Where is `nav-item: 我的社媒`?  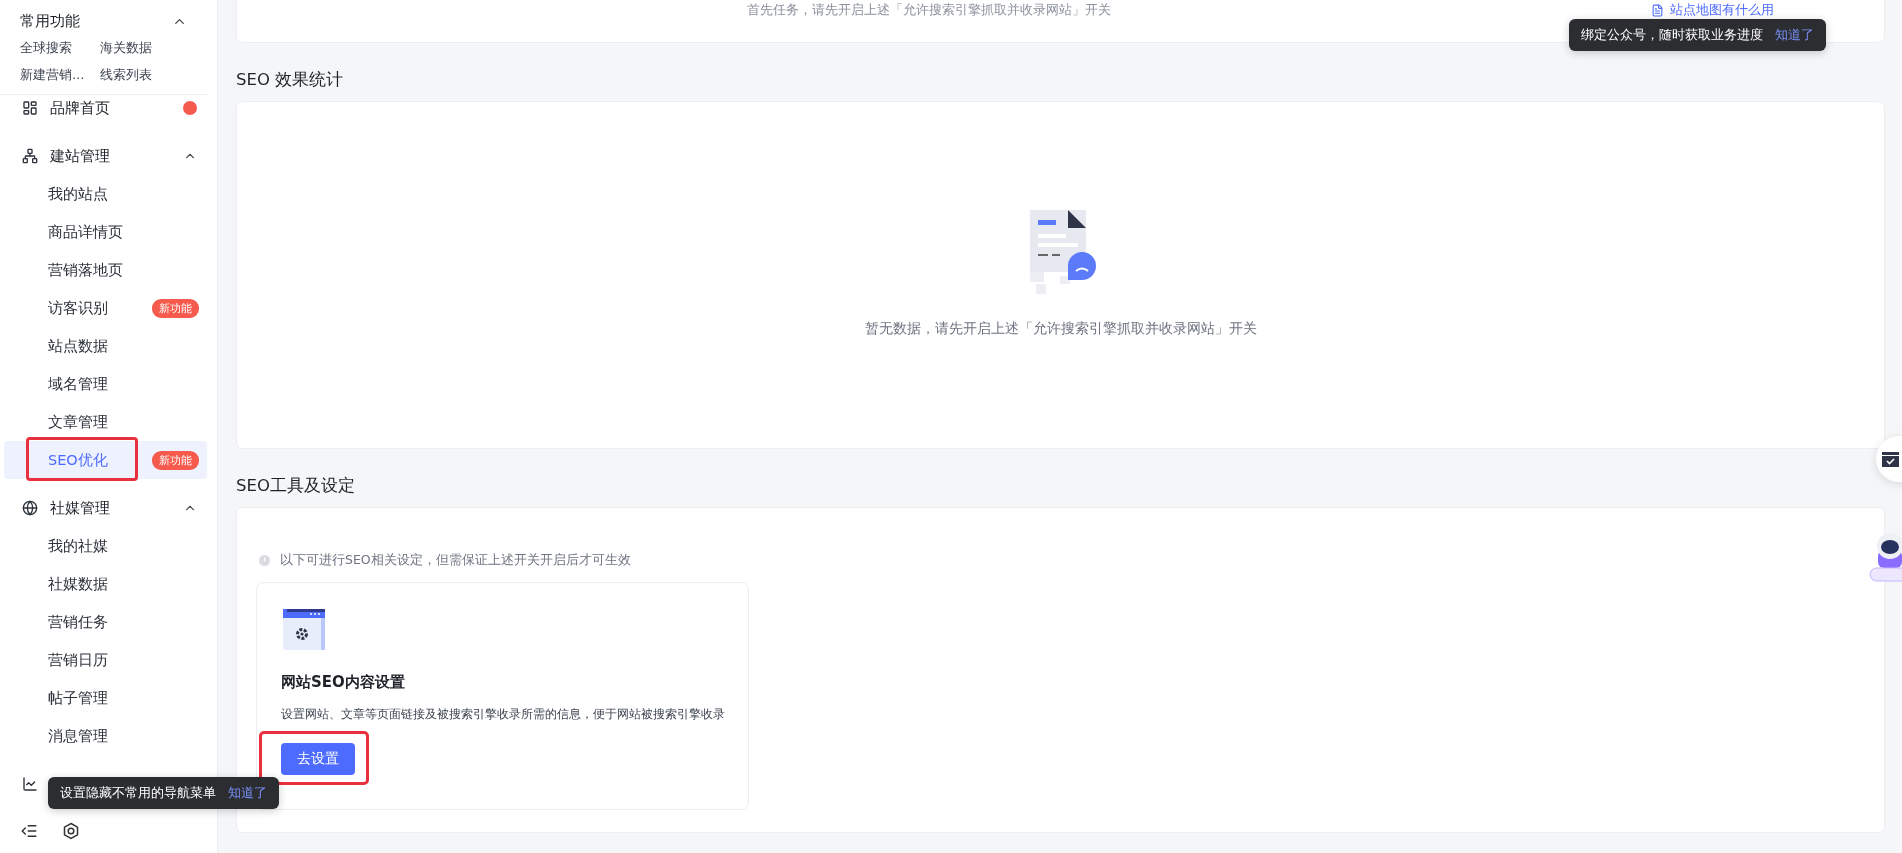 nav-item: 我的社媒 is located at coordinates (105, 546).